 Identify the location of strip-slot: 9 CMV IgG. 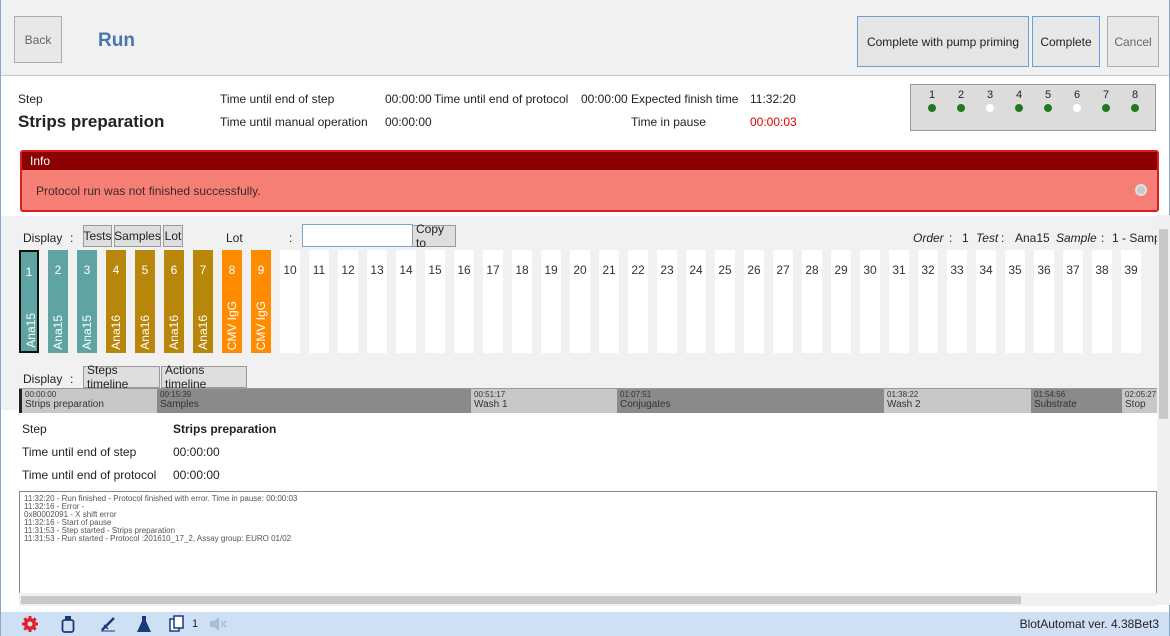
(261, 301).